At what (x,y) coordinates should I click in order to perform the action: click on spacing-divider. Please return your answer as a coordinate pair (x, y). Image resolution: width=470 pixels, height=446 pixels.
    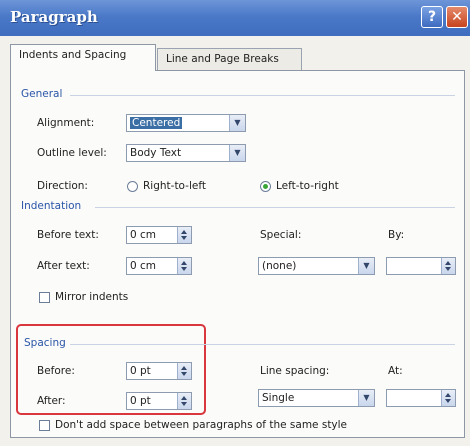
    Looking at the image, I should click on (262, 344).